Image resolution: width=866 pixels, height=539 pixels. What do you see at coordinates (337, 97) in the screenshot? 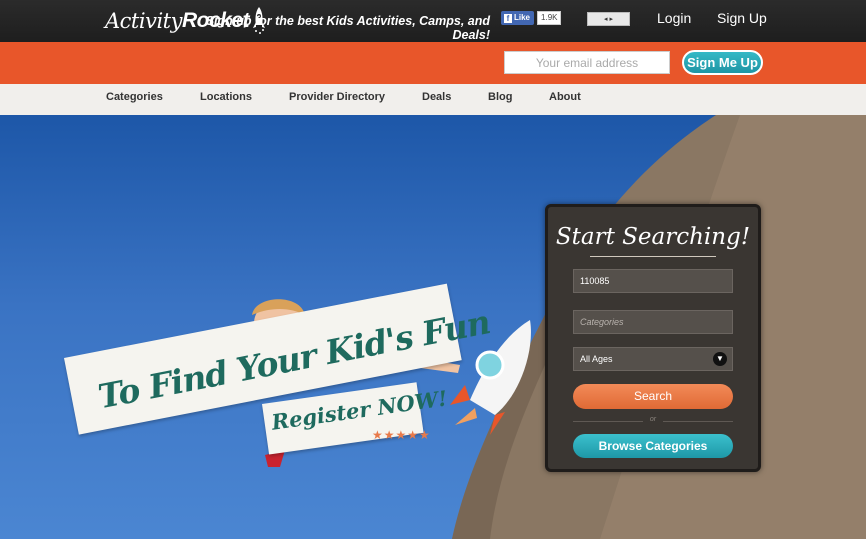
I see `nav-provider-directory: Provider Directory` at bounding box center [337, 97].